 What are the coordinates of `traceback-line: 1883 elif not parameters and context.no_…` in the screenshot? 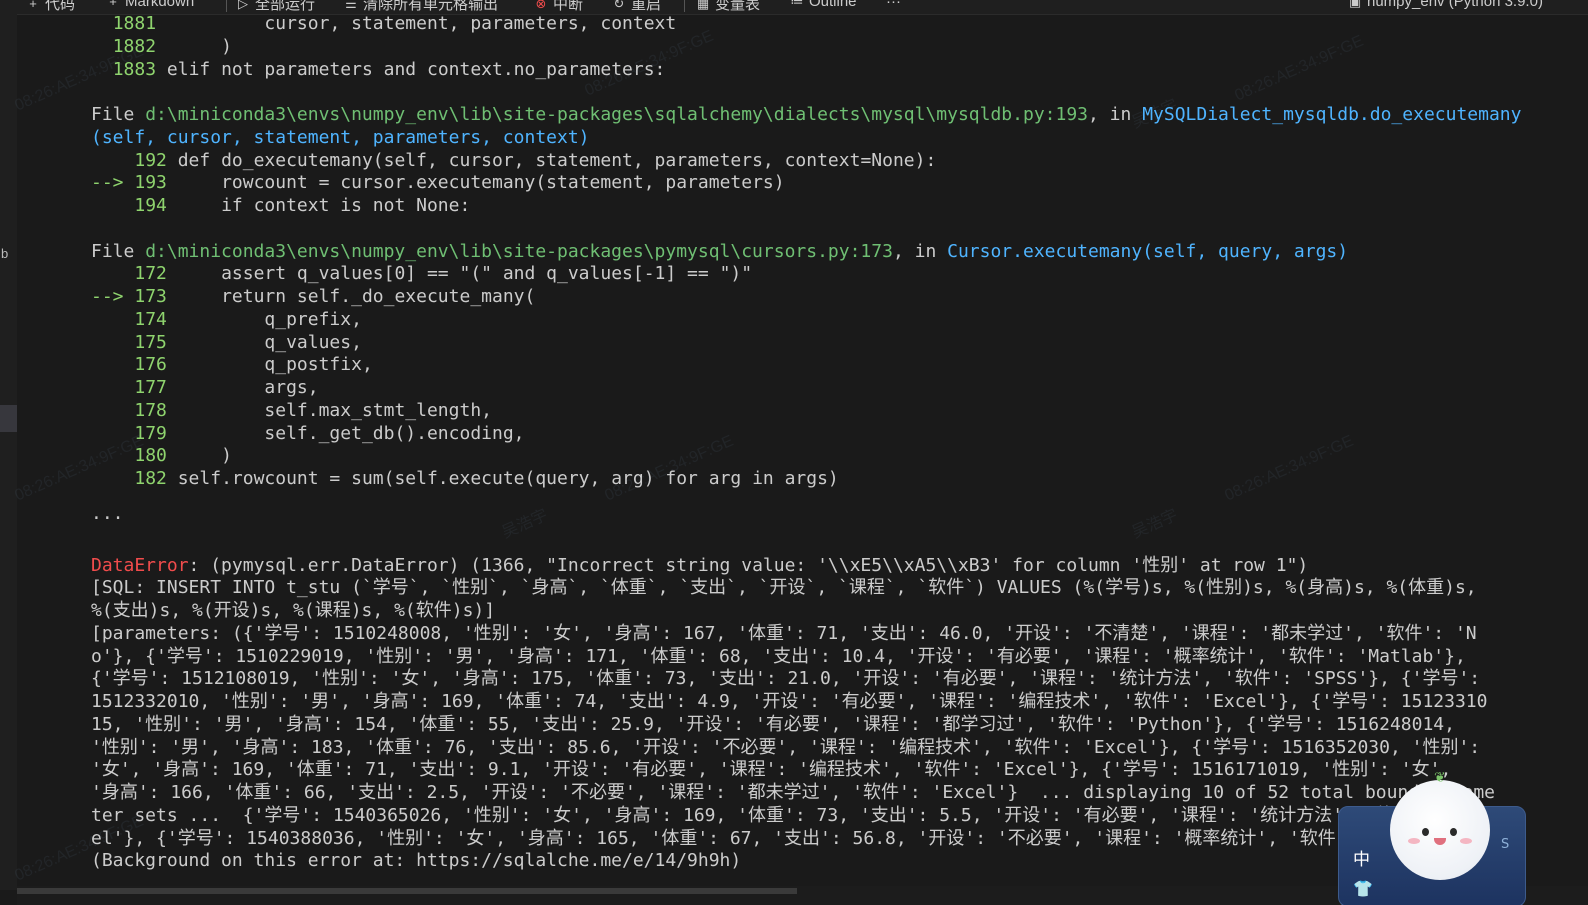 It's located at (813, 70).